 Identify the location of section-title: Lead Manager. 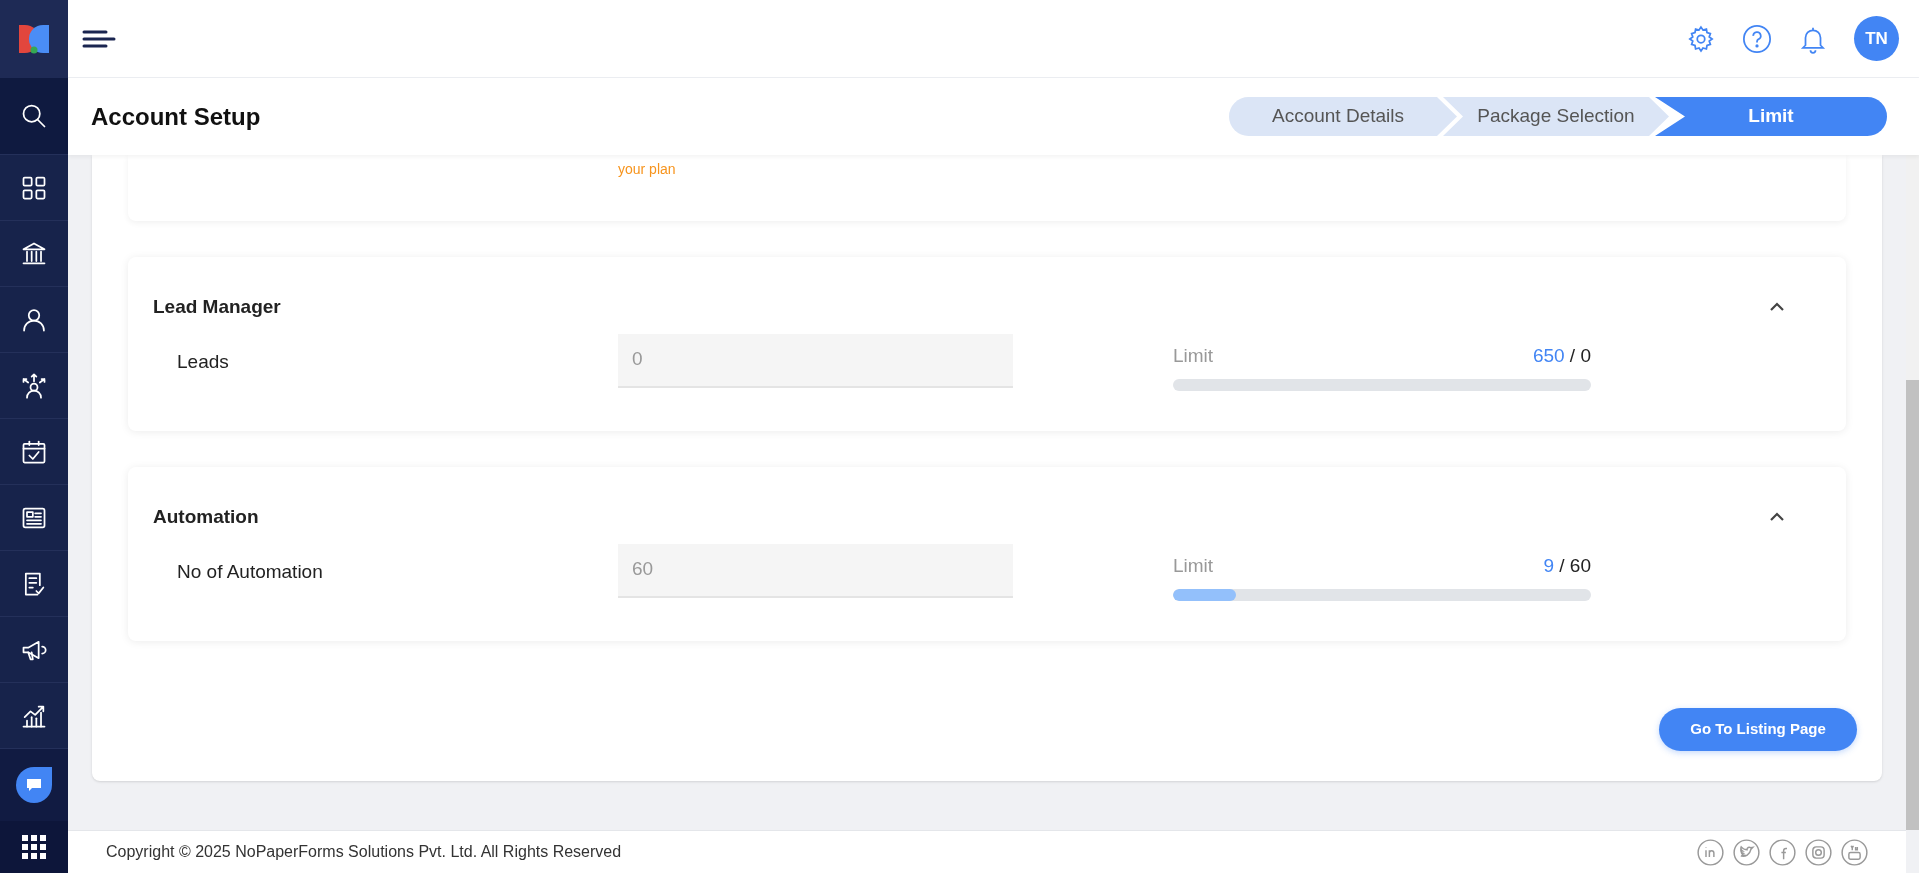
(217, 307).